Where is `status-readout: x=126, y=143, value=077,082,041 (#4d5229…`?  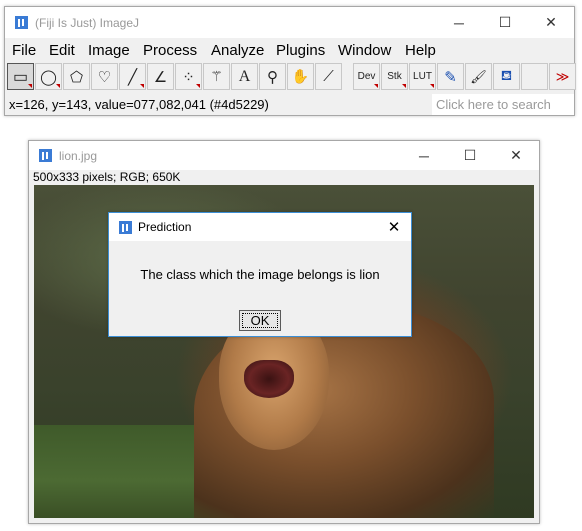 status-readout: x=126, y=143, value=077,082,041 (#4d5229… is located at coordinates (139, 104).